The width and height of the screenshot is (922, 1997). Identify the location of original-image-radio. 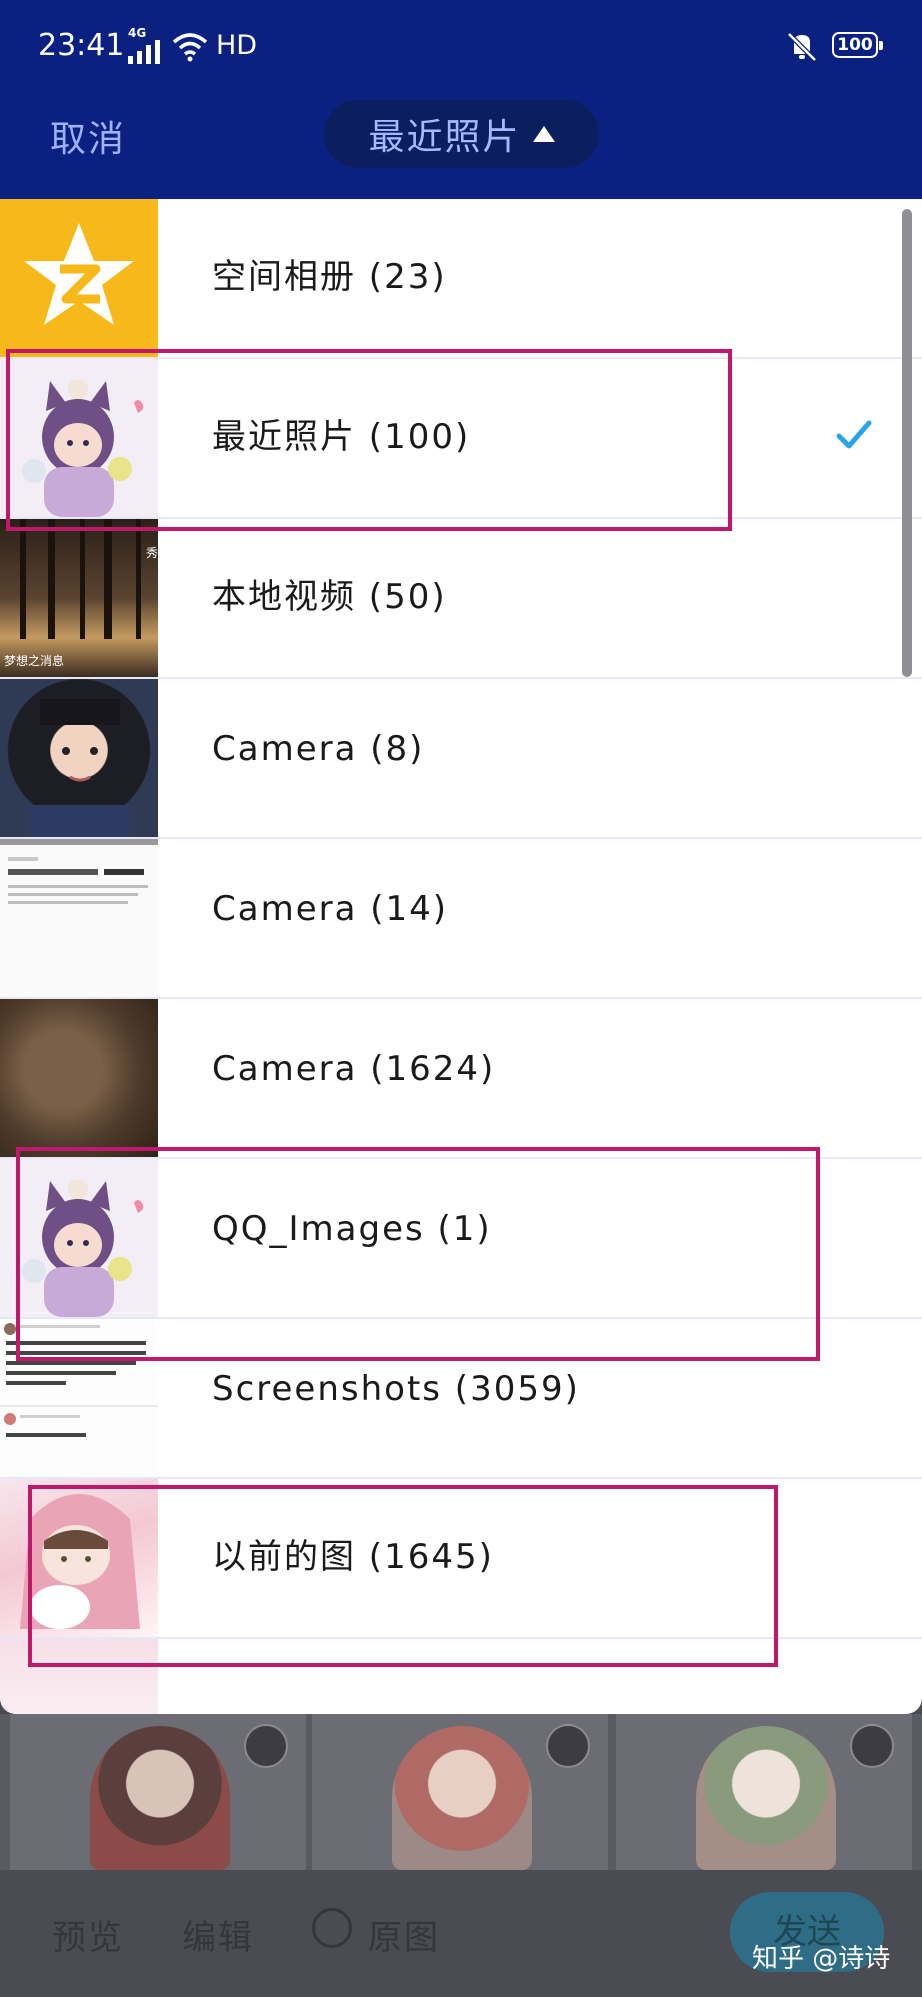
(332, 1928).